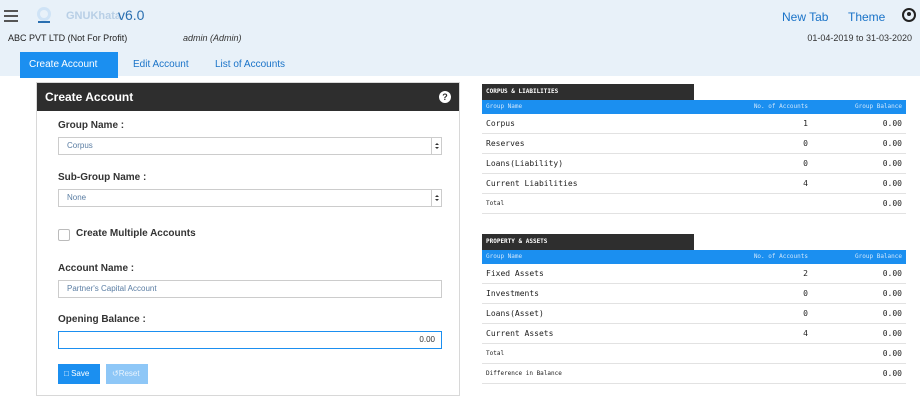  What do you see at coordinates (91, 125) in the screenshot?
I see `group-name-label: Group Name :` at bounding box center [91, 125].